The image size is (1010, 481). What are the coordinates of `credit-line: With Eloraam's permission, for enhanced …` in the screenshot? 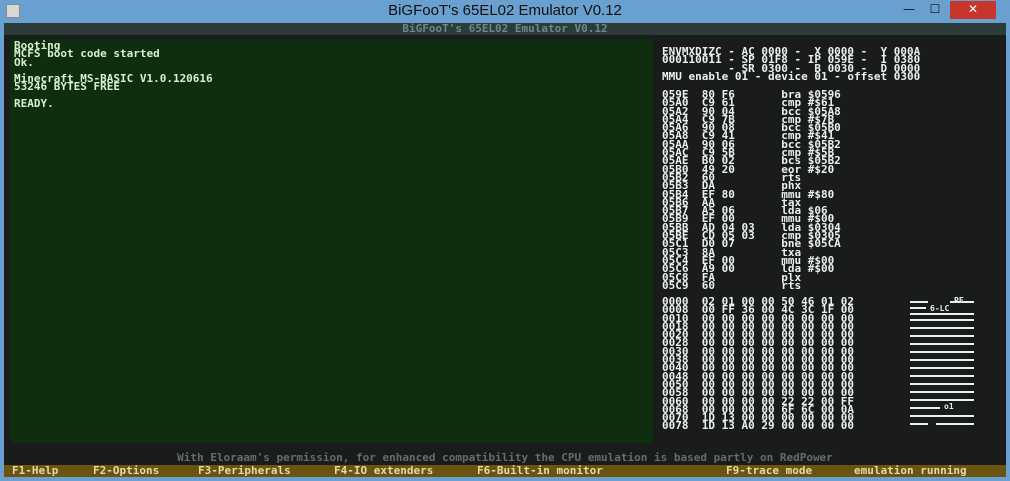 It's located at (505, 457).